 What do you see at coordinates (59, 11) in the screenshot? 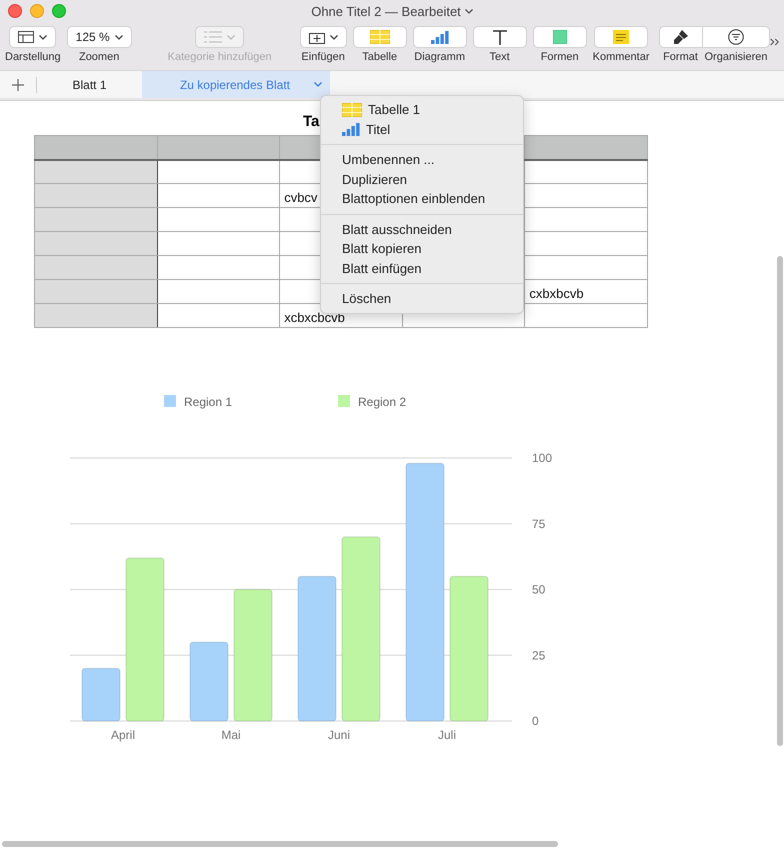
I see `zoom-button` at bounding box center [59, 11].